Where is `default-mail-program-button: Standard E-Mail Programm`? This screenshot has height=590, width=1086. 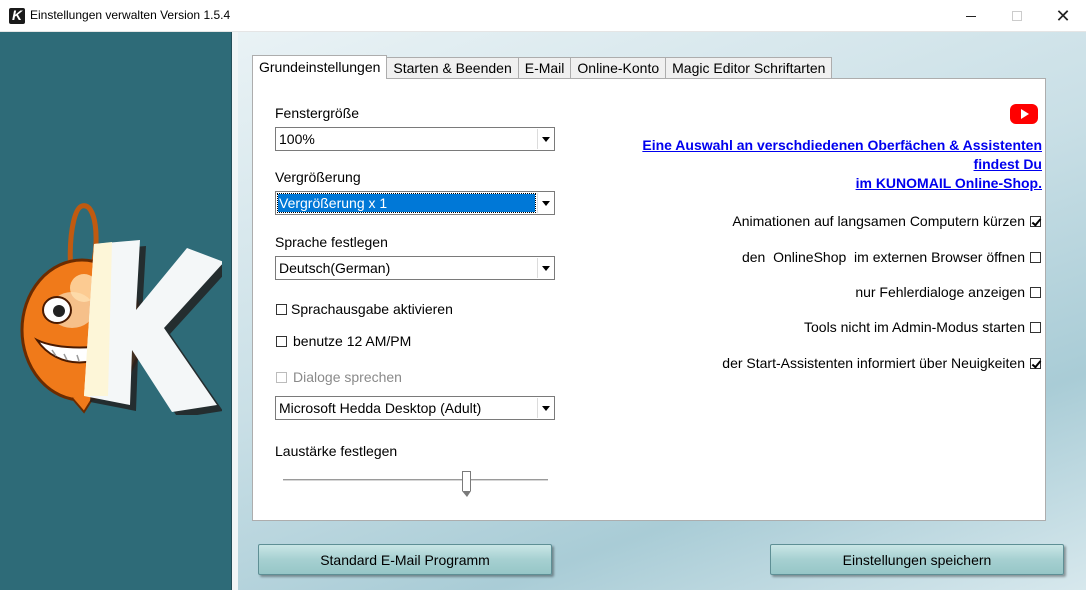
default-mail-program-button: Standard E-Mail Programm is located at coordinates (405, 559).